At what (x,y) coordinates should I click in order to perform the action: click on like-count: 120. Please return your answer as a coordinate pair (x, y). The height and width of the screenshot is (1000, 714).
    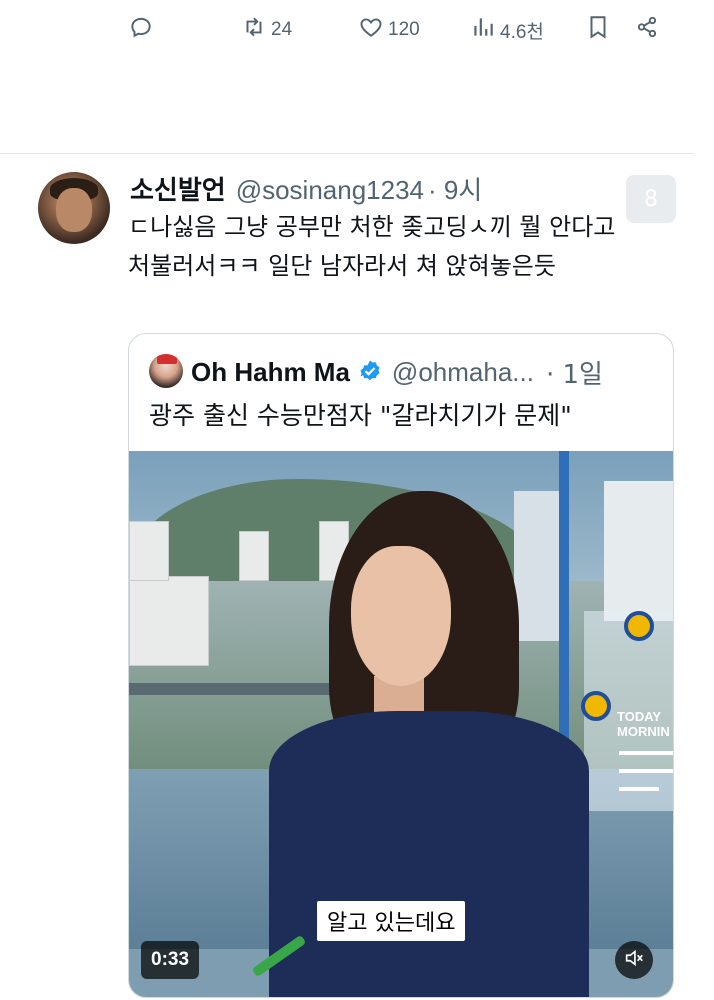
    Looking at the image, I should click on (404, 29).